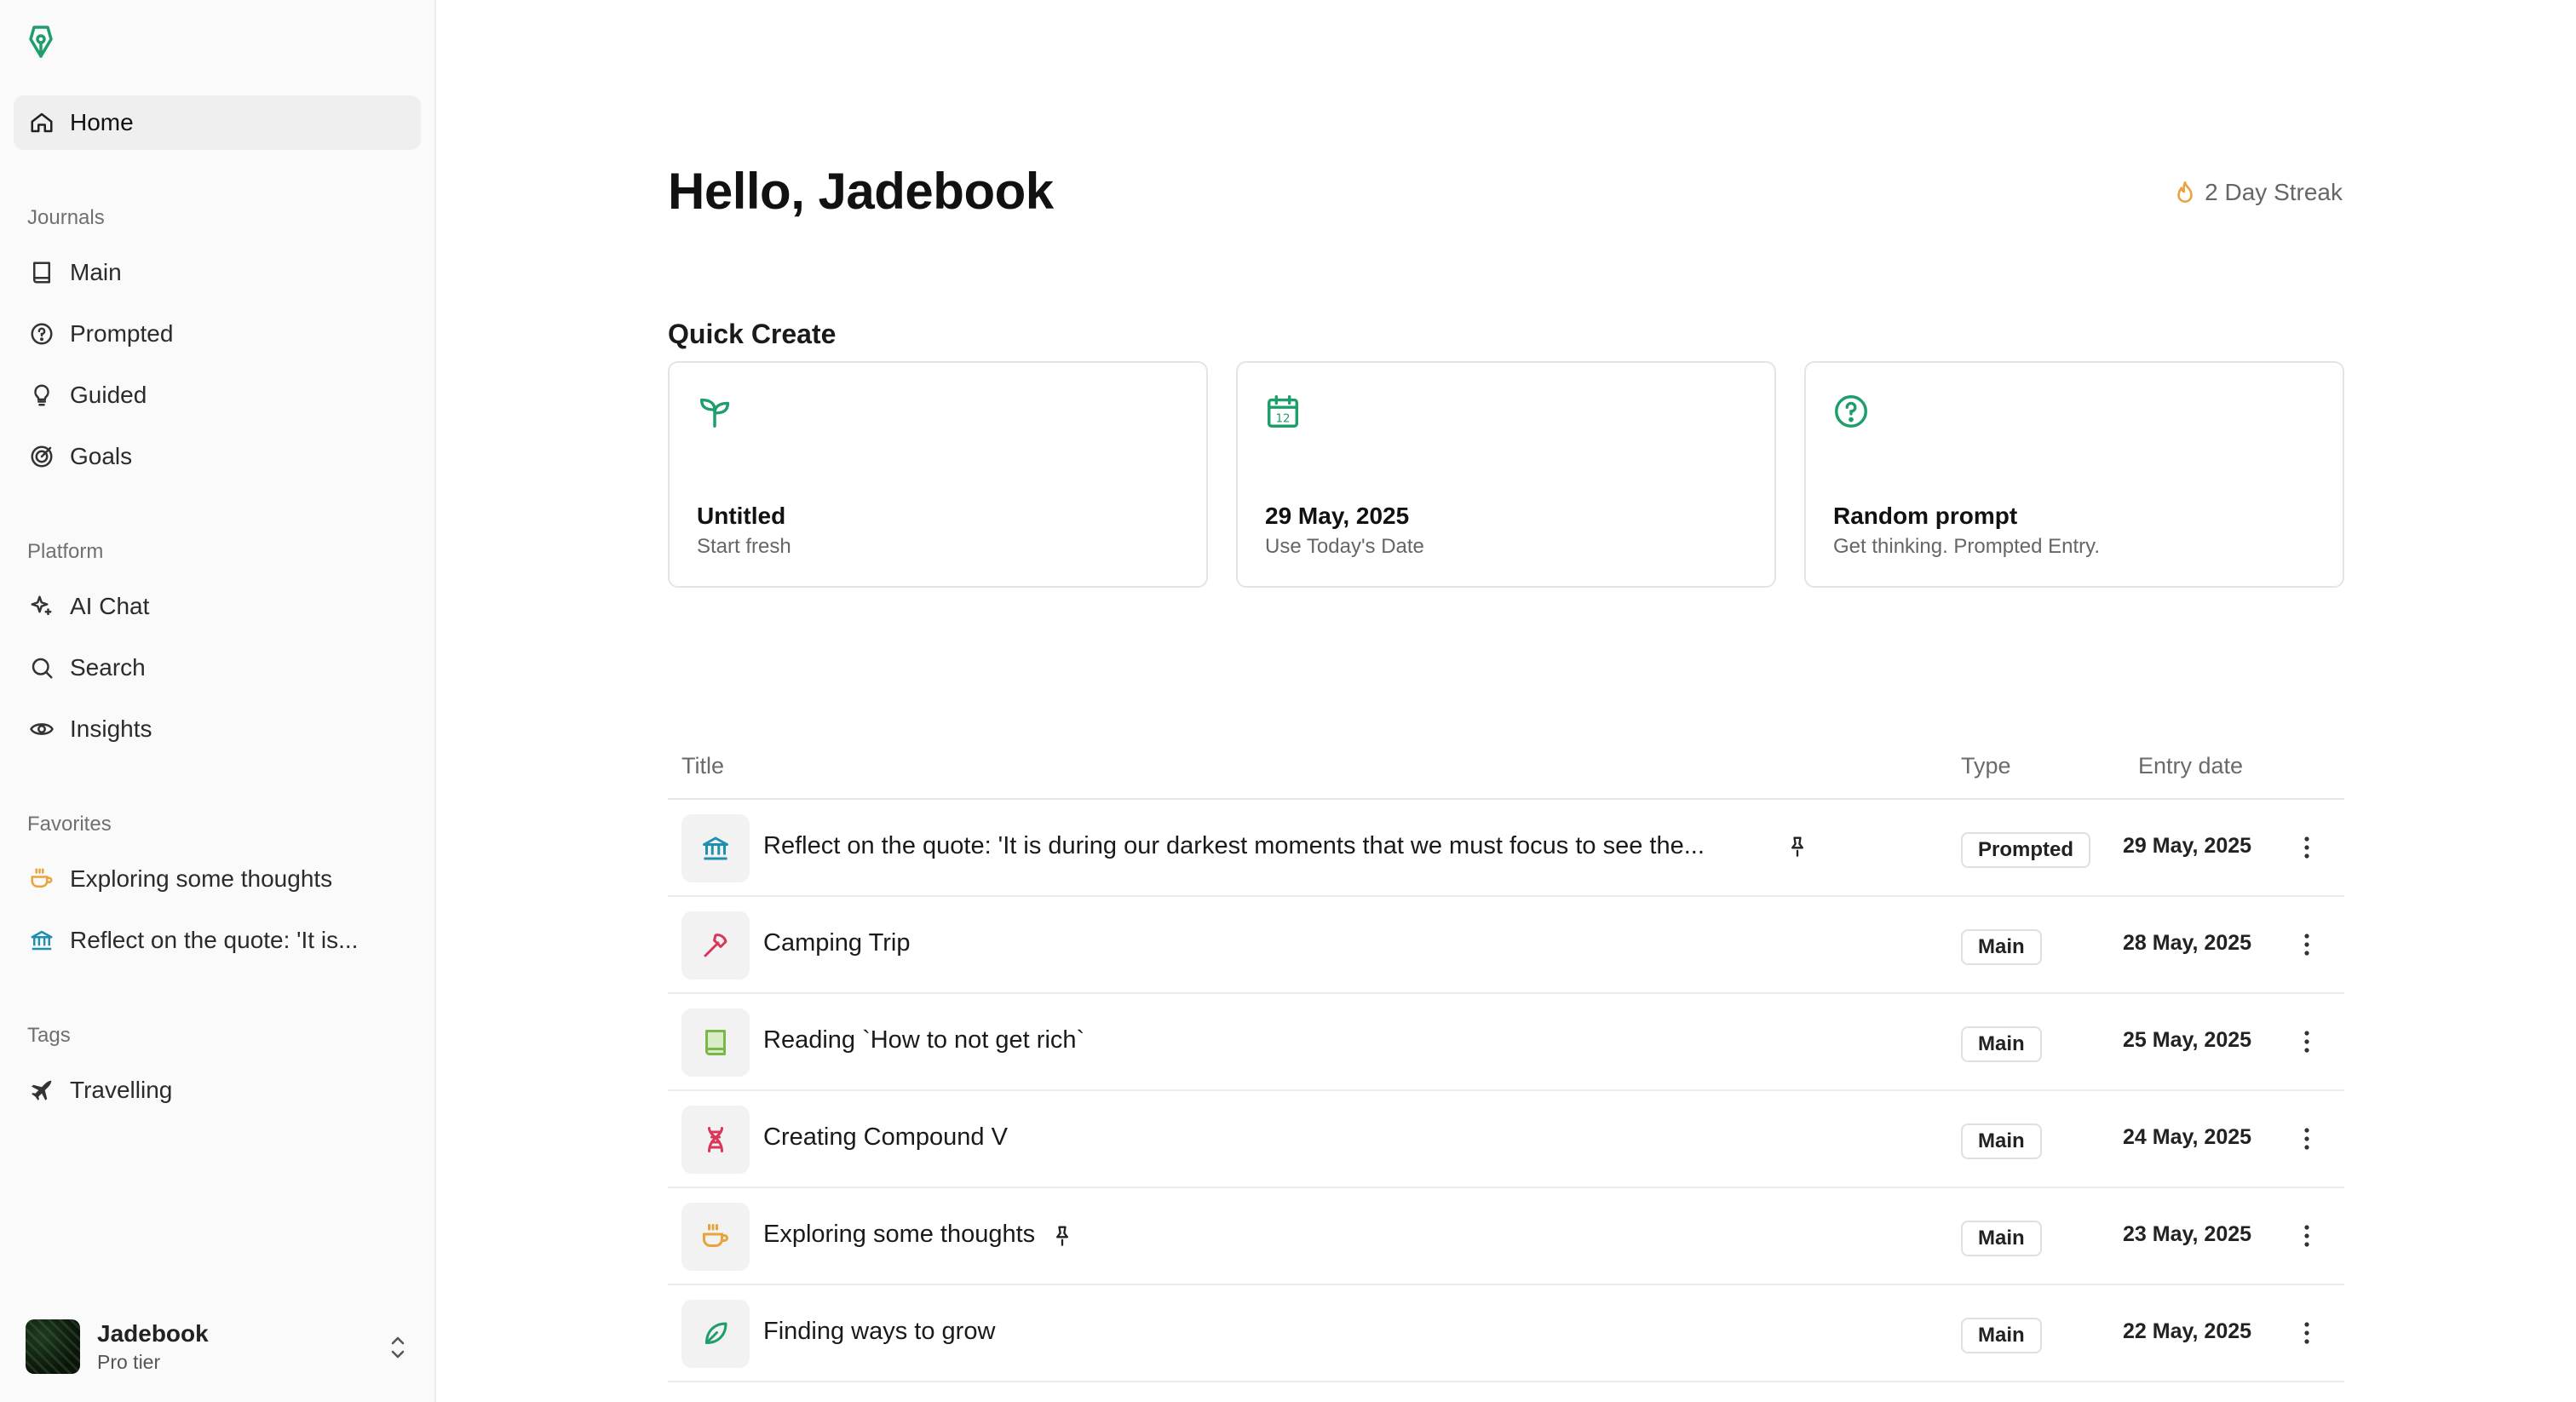 The height and width of the screenshot is (1402, 2576). What do you see at coordinates (217, 122) in the screenshot?
I see `sidebar-item-home: Home` at bounding box center [217, 122].